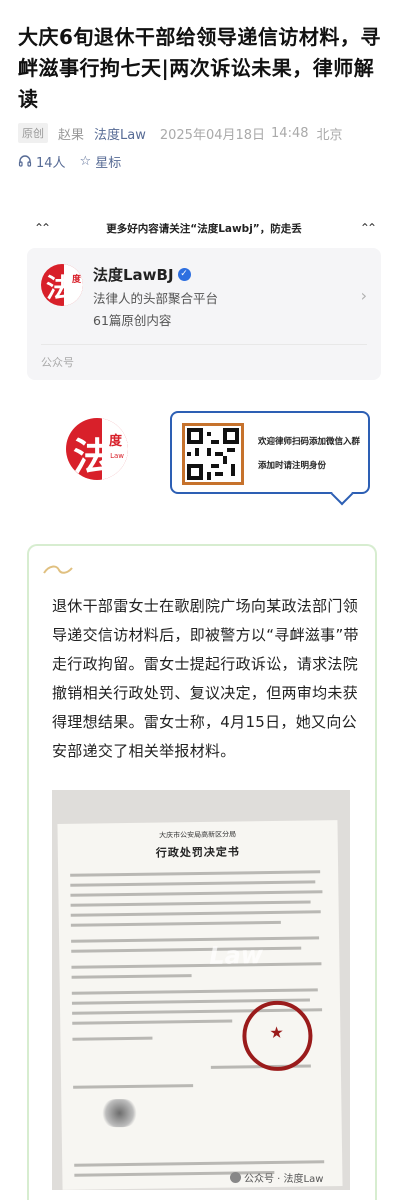 This screenshot has height=1200, width=408. I want to click on listener-count: 14人, so click(51, 163).